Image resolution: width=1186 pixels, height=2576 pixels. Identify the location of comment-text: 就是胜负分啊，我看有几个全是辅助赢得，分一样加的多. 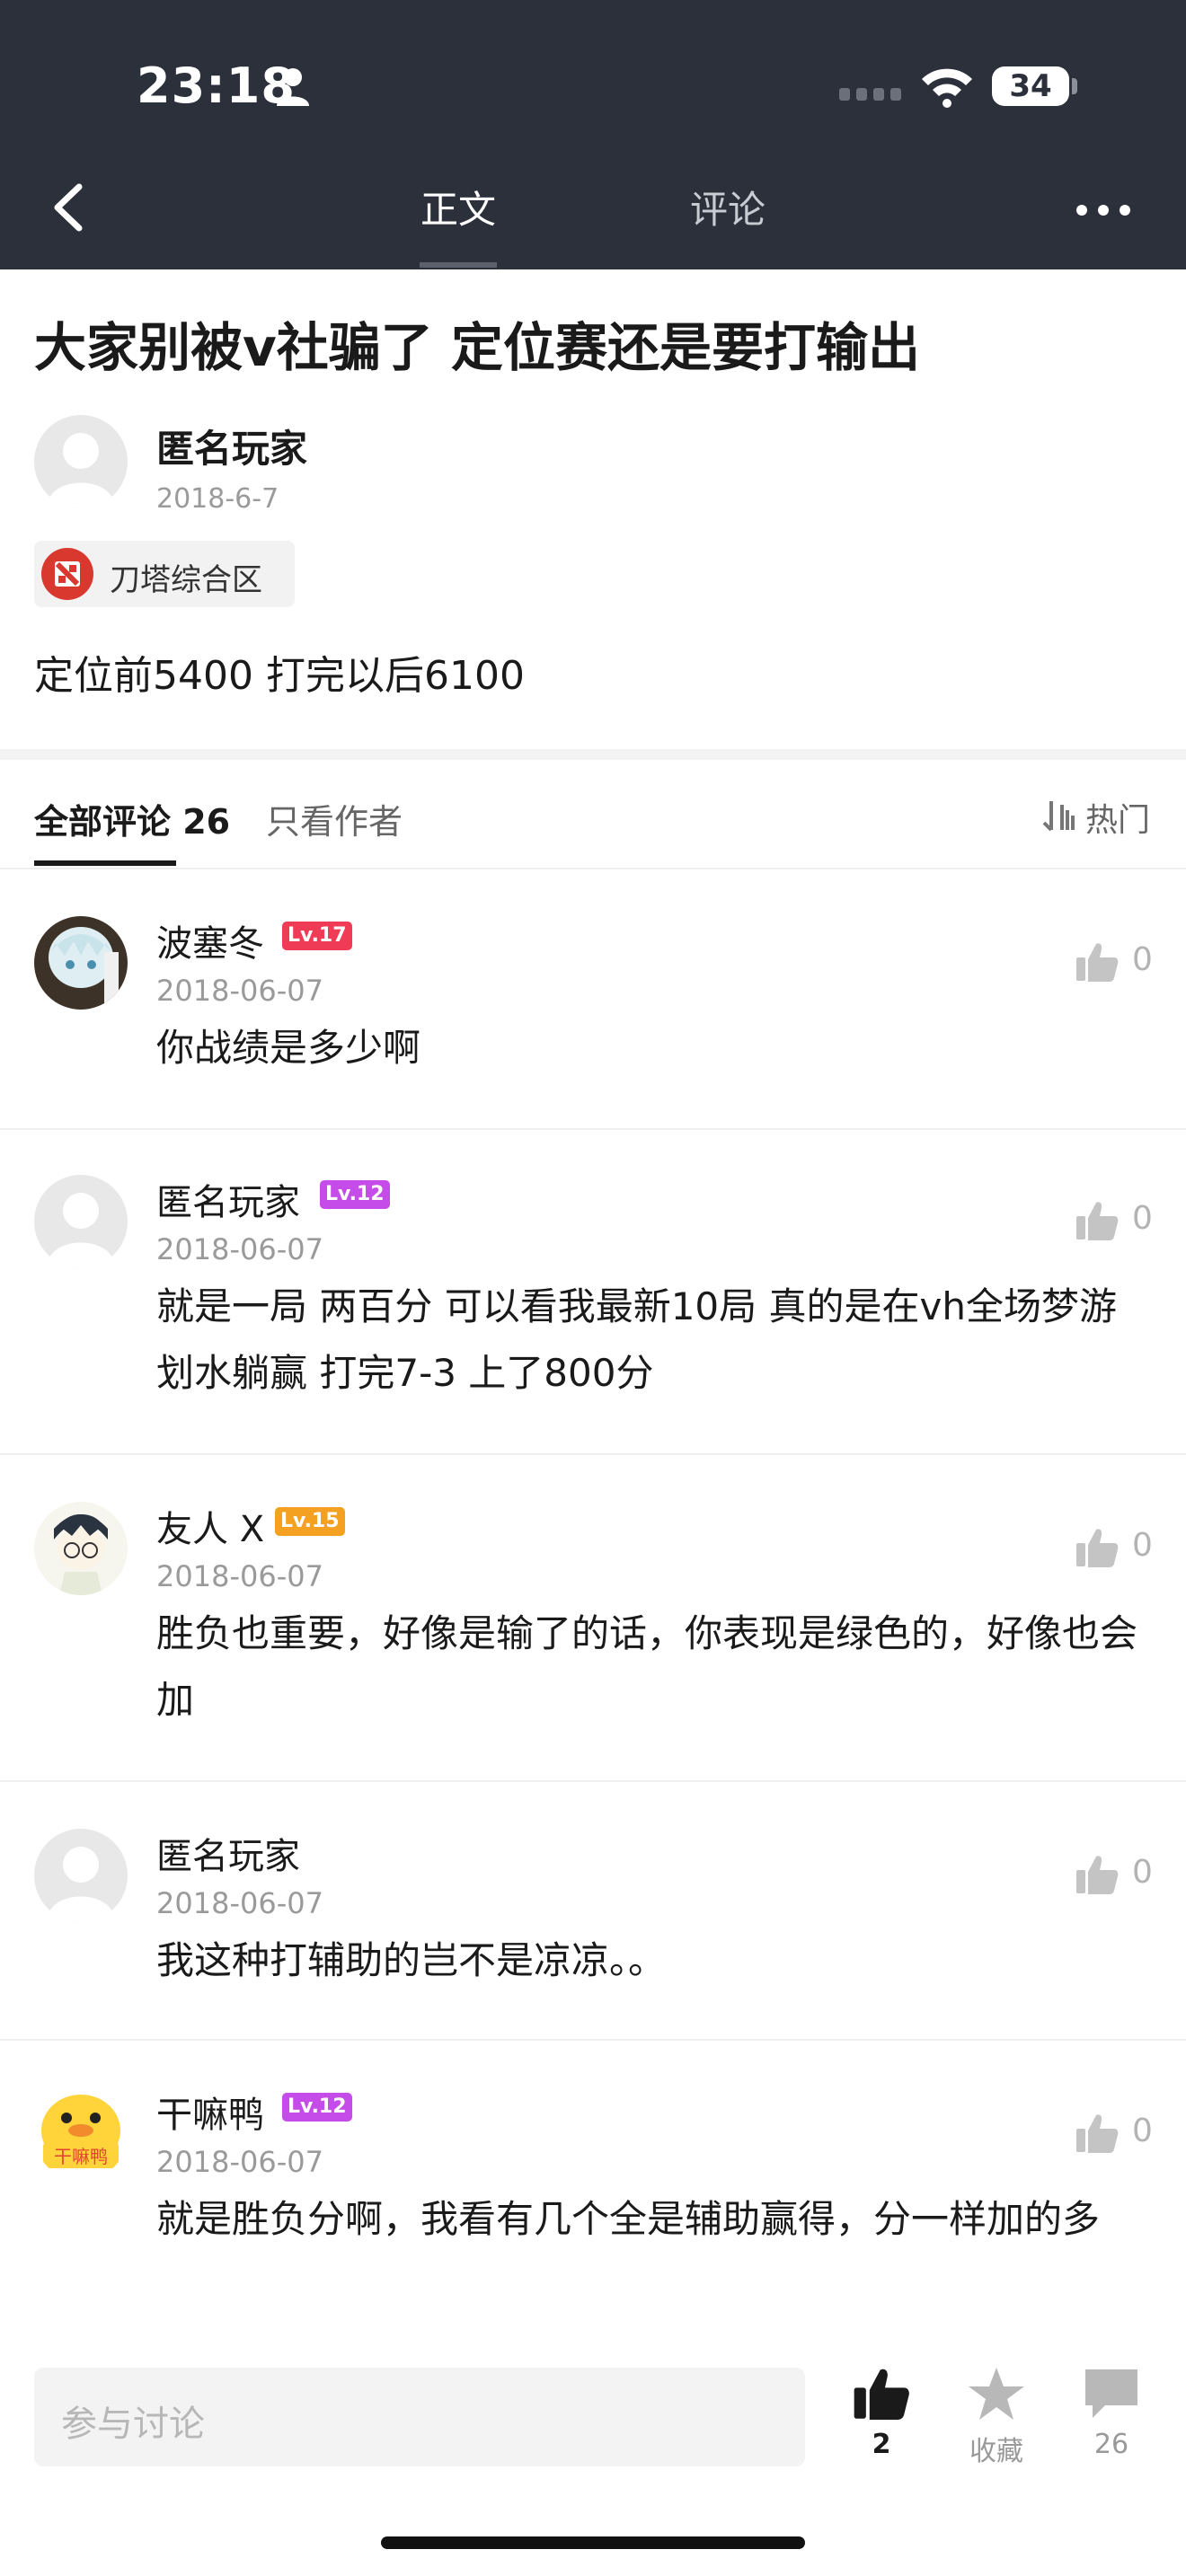
(628, 2219).